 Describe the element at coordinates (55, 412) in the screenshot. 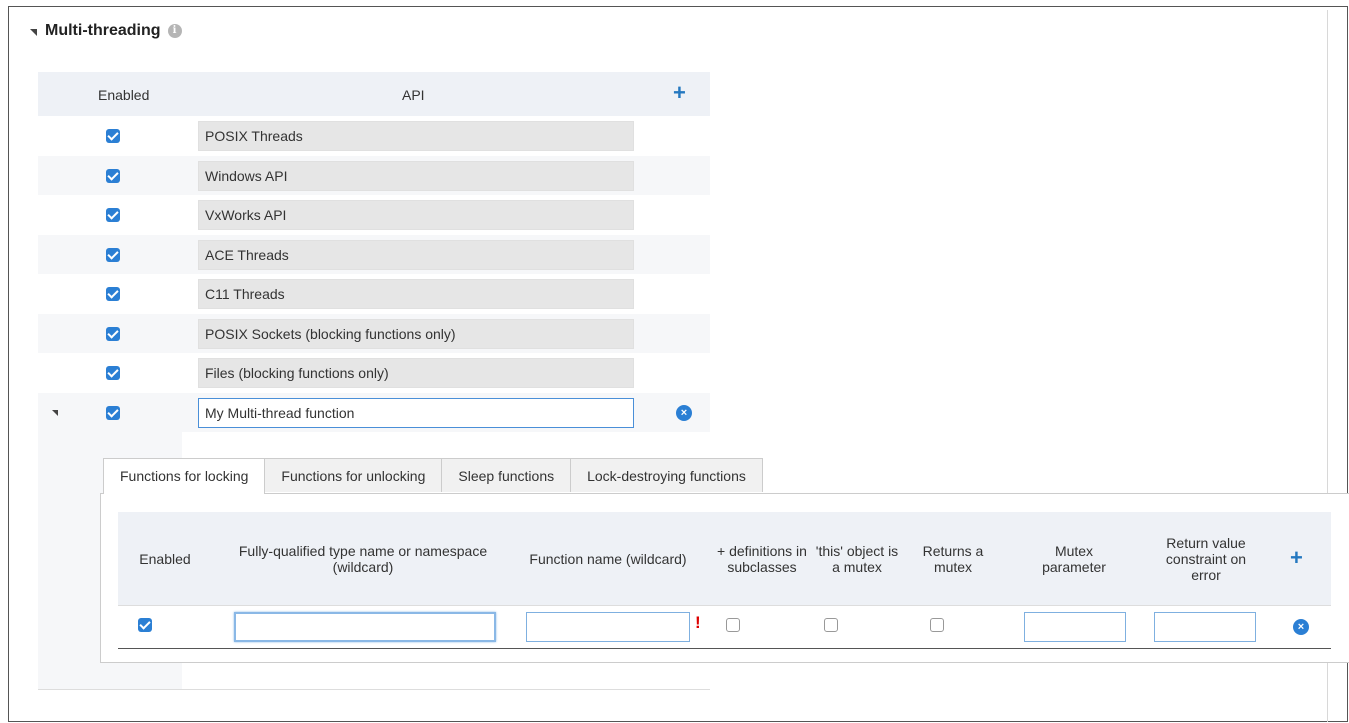

I see `expand-triangle-icon` at that location.